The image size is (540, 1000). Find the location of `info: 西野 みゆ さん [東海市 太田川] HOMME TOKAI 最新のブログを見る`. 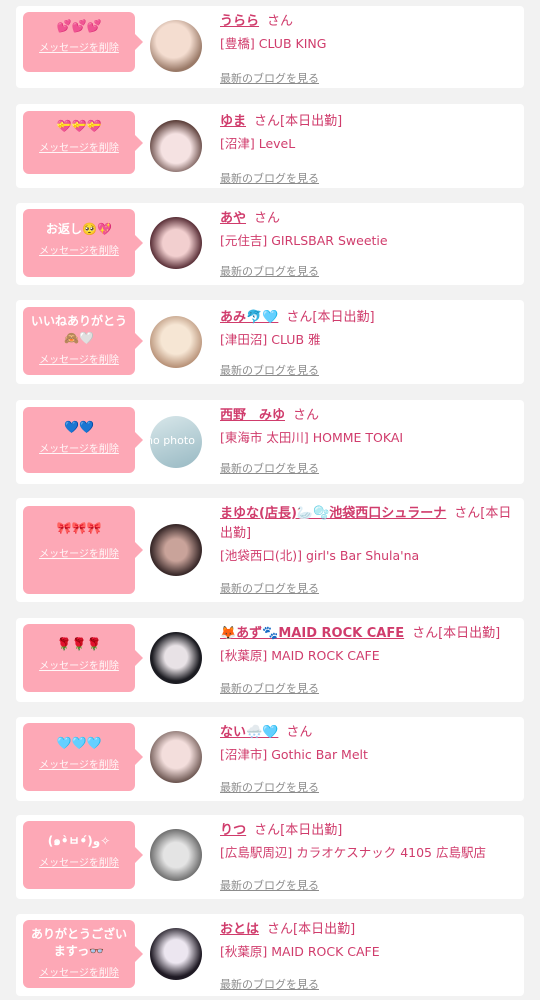

info: 西野 みゆ さん [東海市 太田川] HOMME TOKAI 最新のブログを見る is located at coordinates (367, 440).